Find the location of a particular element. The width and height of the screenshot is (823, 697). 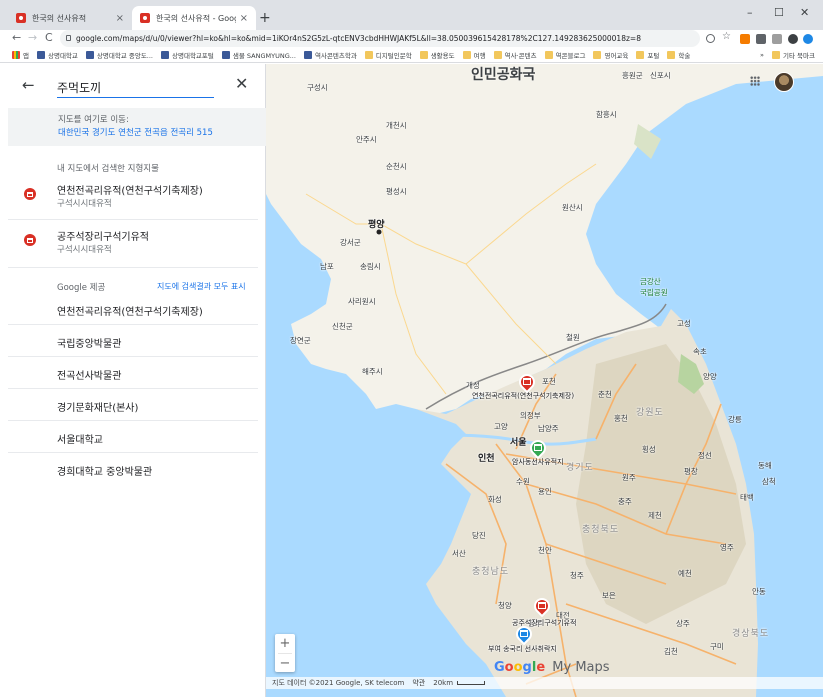

bookmark-item: 생활용도 is located at coordinates (437, 55).